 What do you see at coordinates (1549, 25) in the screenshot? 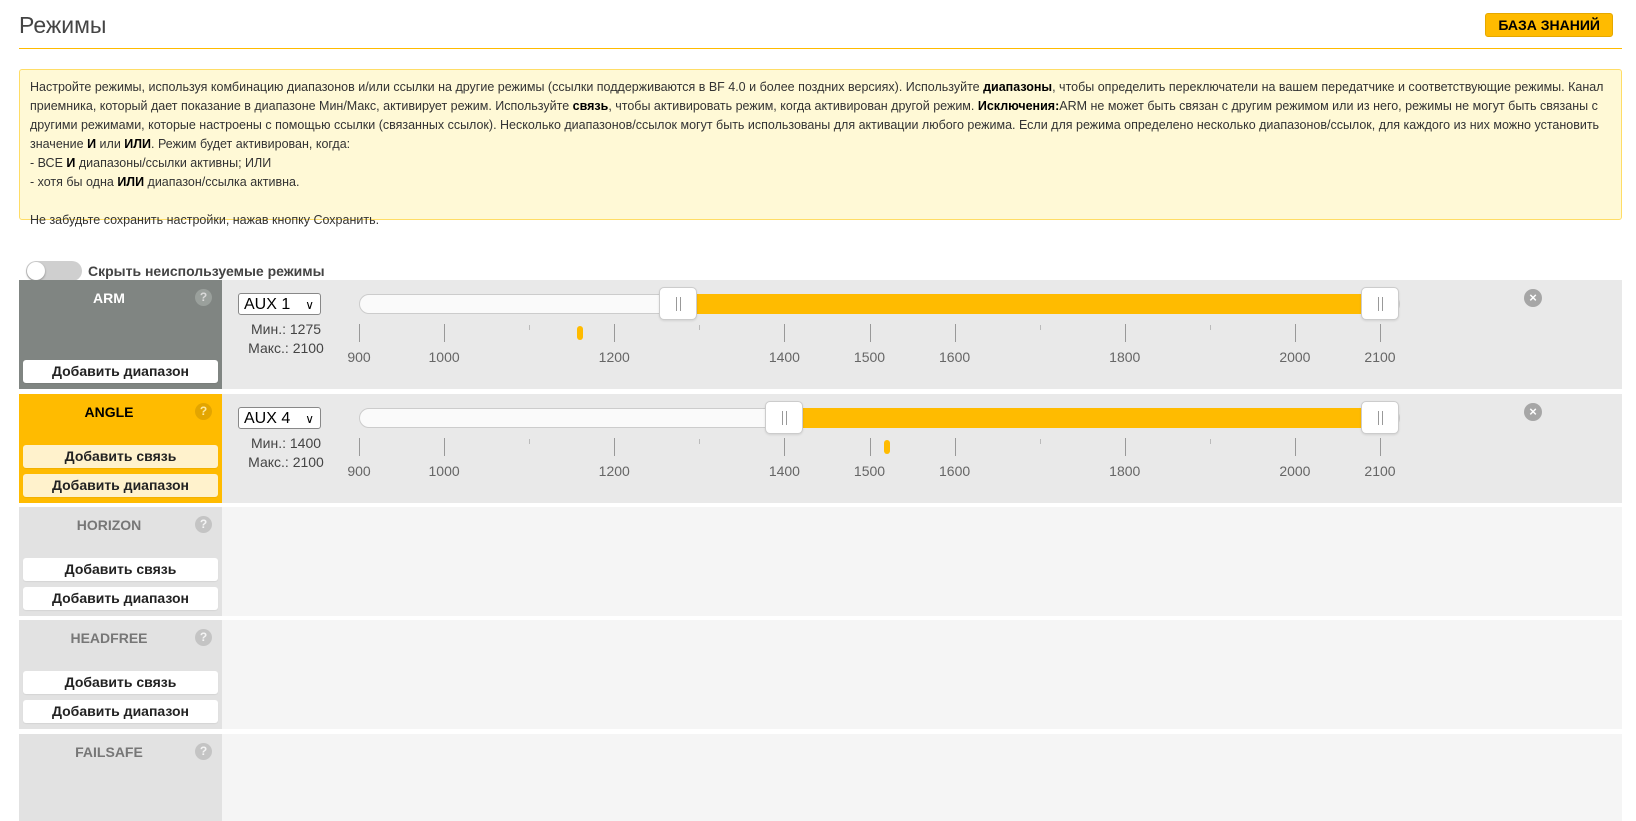
I see `wiki-button: БАЗА ЗНАНИЙ` at bounding box center [1549, 25].